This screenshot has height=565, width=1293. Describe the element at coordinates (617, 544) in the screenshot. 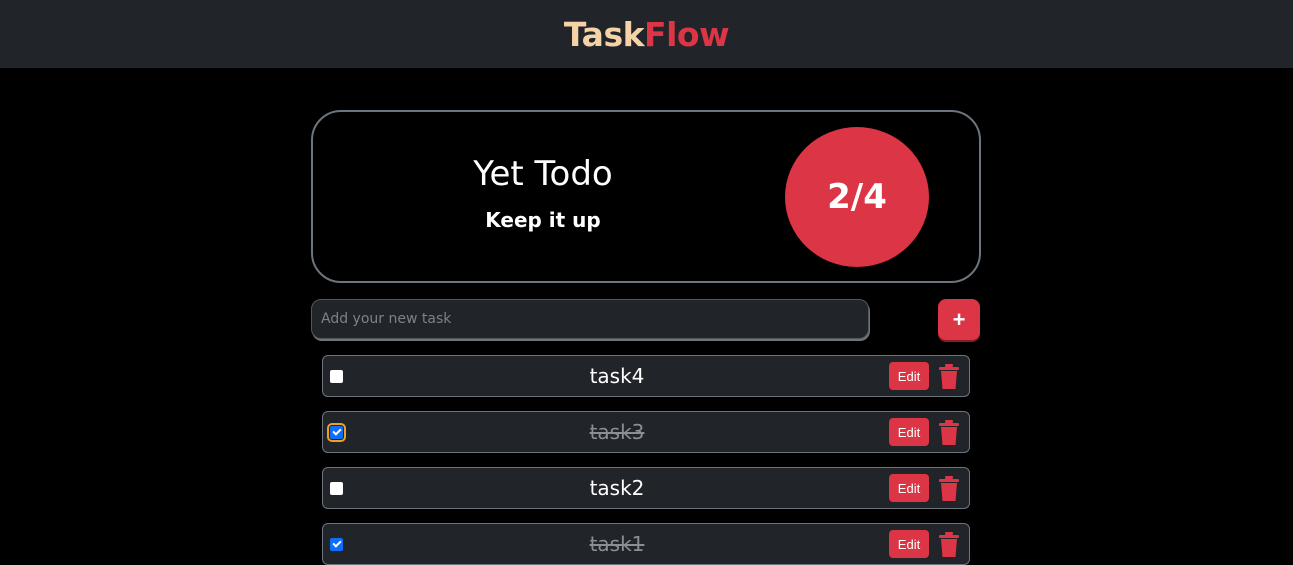

I see `task-name: task1` at that location.